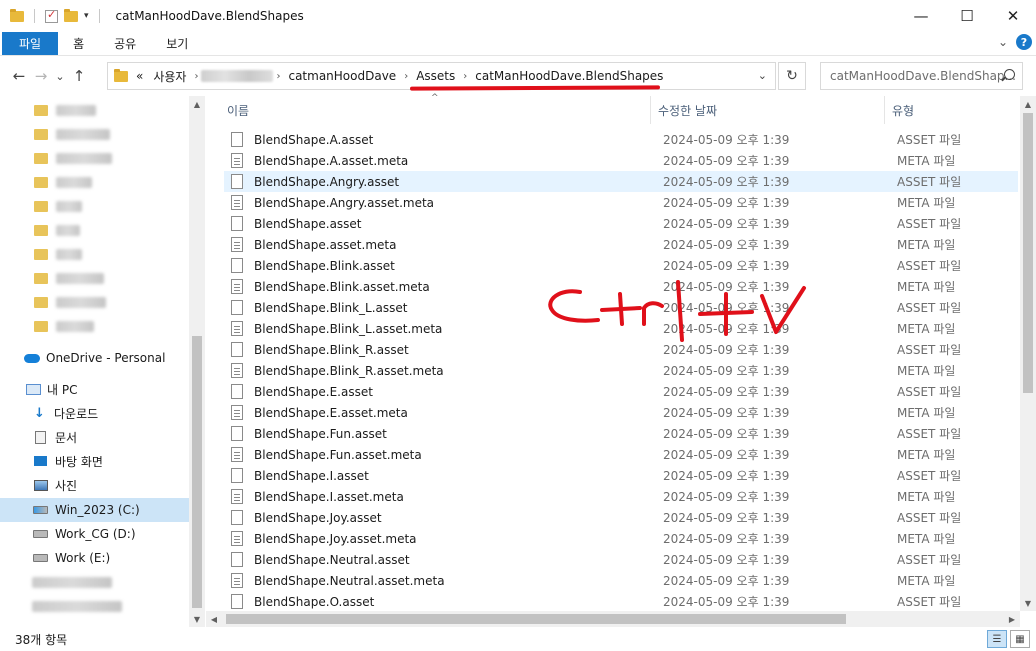 This screenshot has width=1036, height=651. What do you see at coordinates (792, 76) in the screenshot?
I see `refresh-button: ↻` at bounding box center [792, 76].